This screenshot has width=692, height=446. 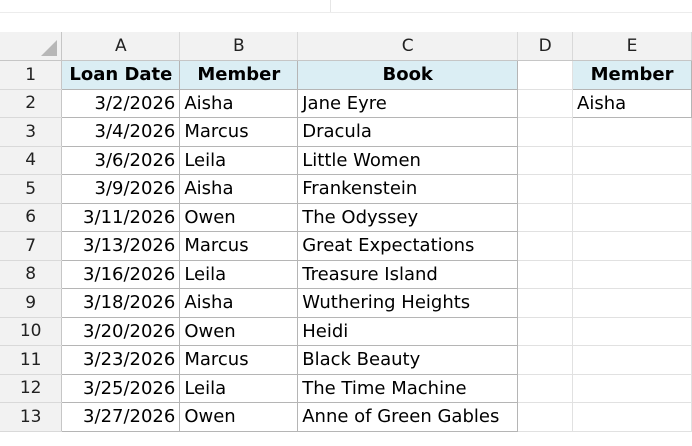 I want to click on select-all-corner, so click(x=31, y=46).